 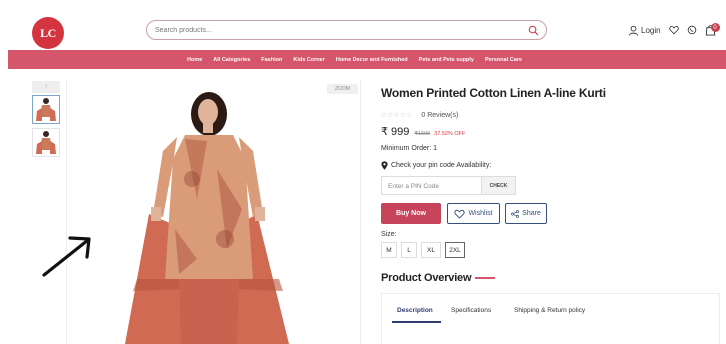 I want to click on whatsapp-icon, so click(x=691, y=30).